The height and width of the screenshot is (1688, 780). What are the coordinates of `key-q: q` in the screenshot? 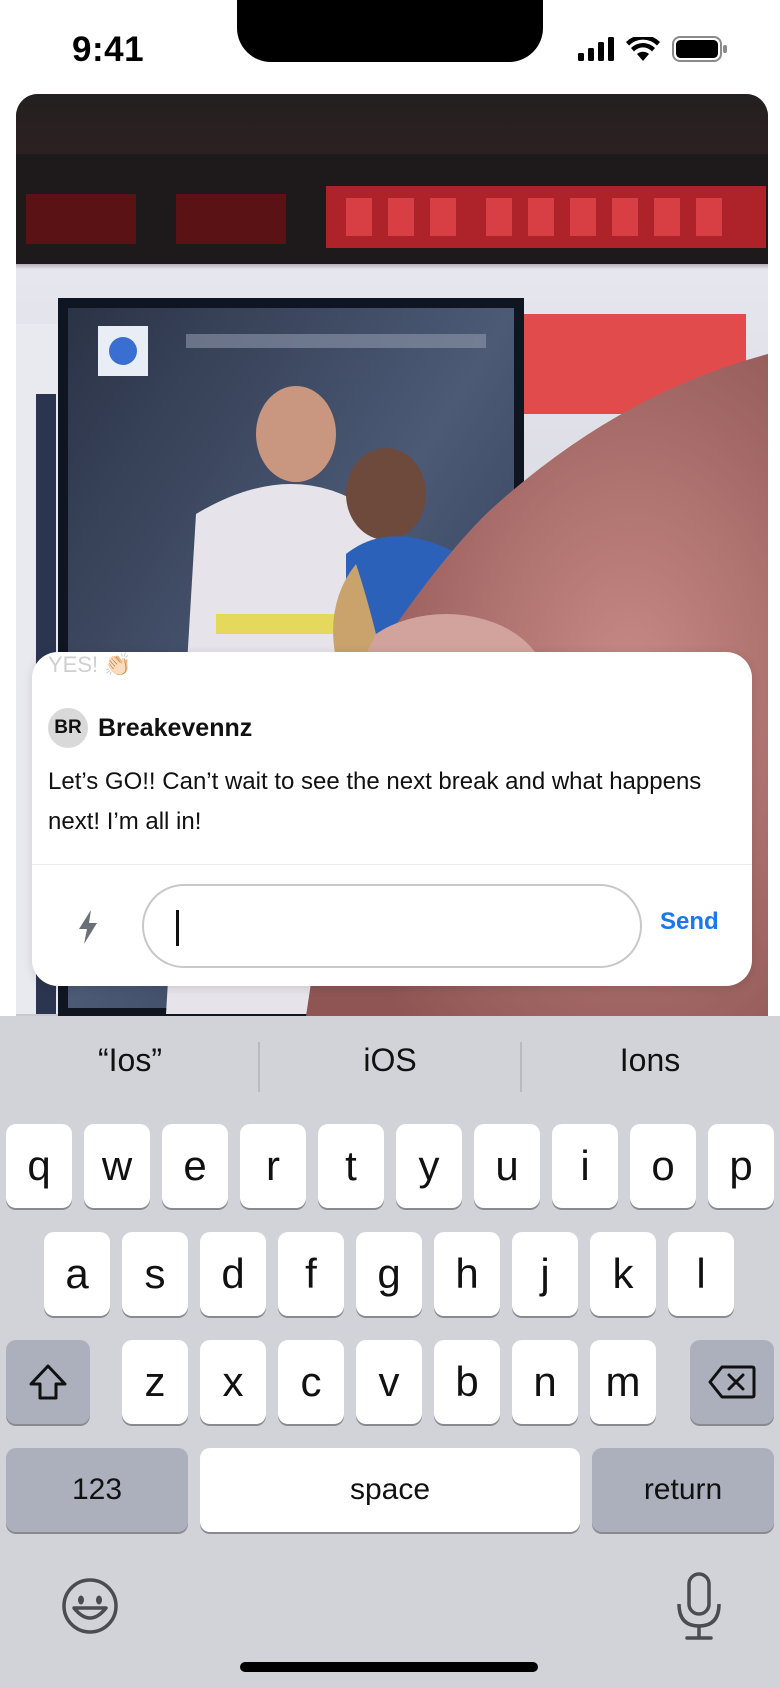 It's located at (39, 1166).